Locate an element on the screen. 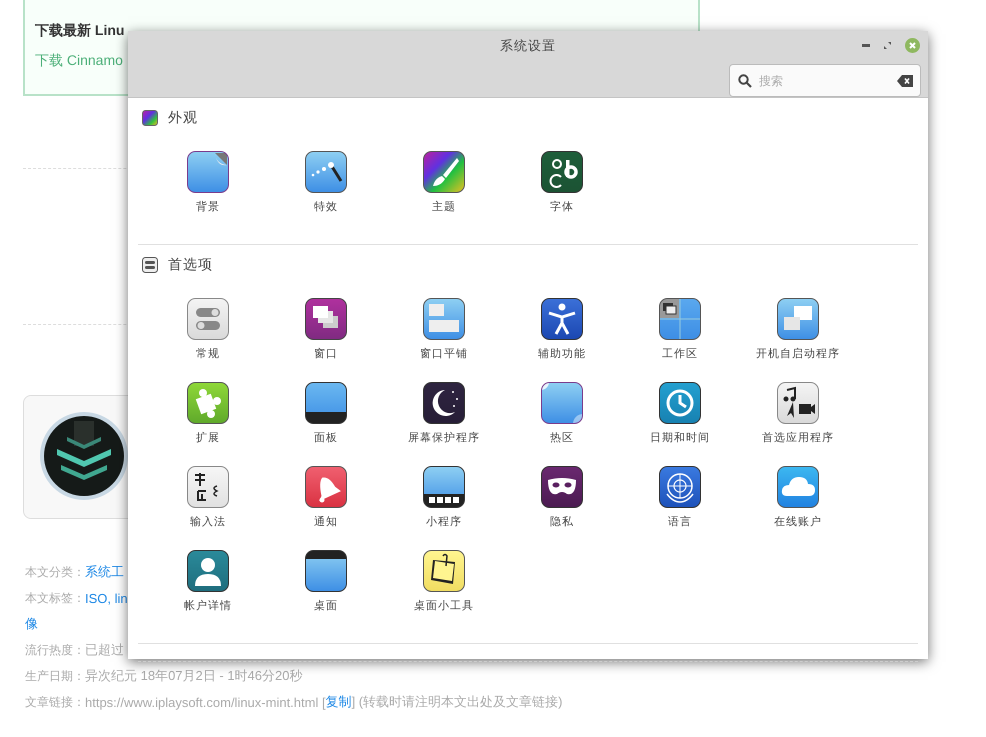 Image resolution: width=986 pixels, height=737 pixels. meta-text: ] (转载时请注明本文出处及文章链接) is located at coordinates (457, 702).